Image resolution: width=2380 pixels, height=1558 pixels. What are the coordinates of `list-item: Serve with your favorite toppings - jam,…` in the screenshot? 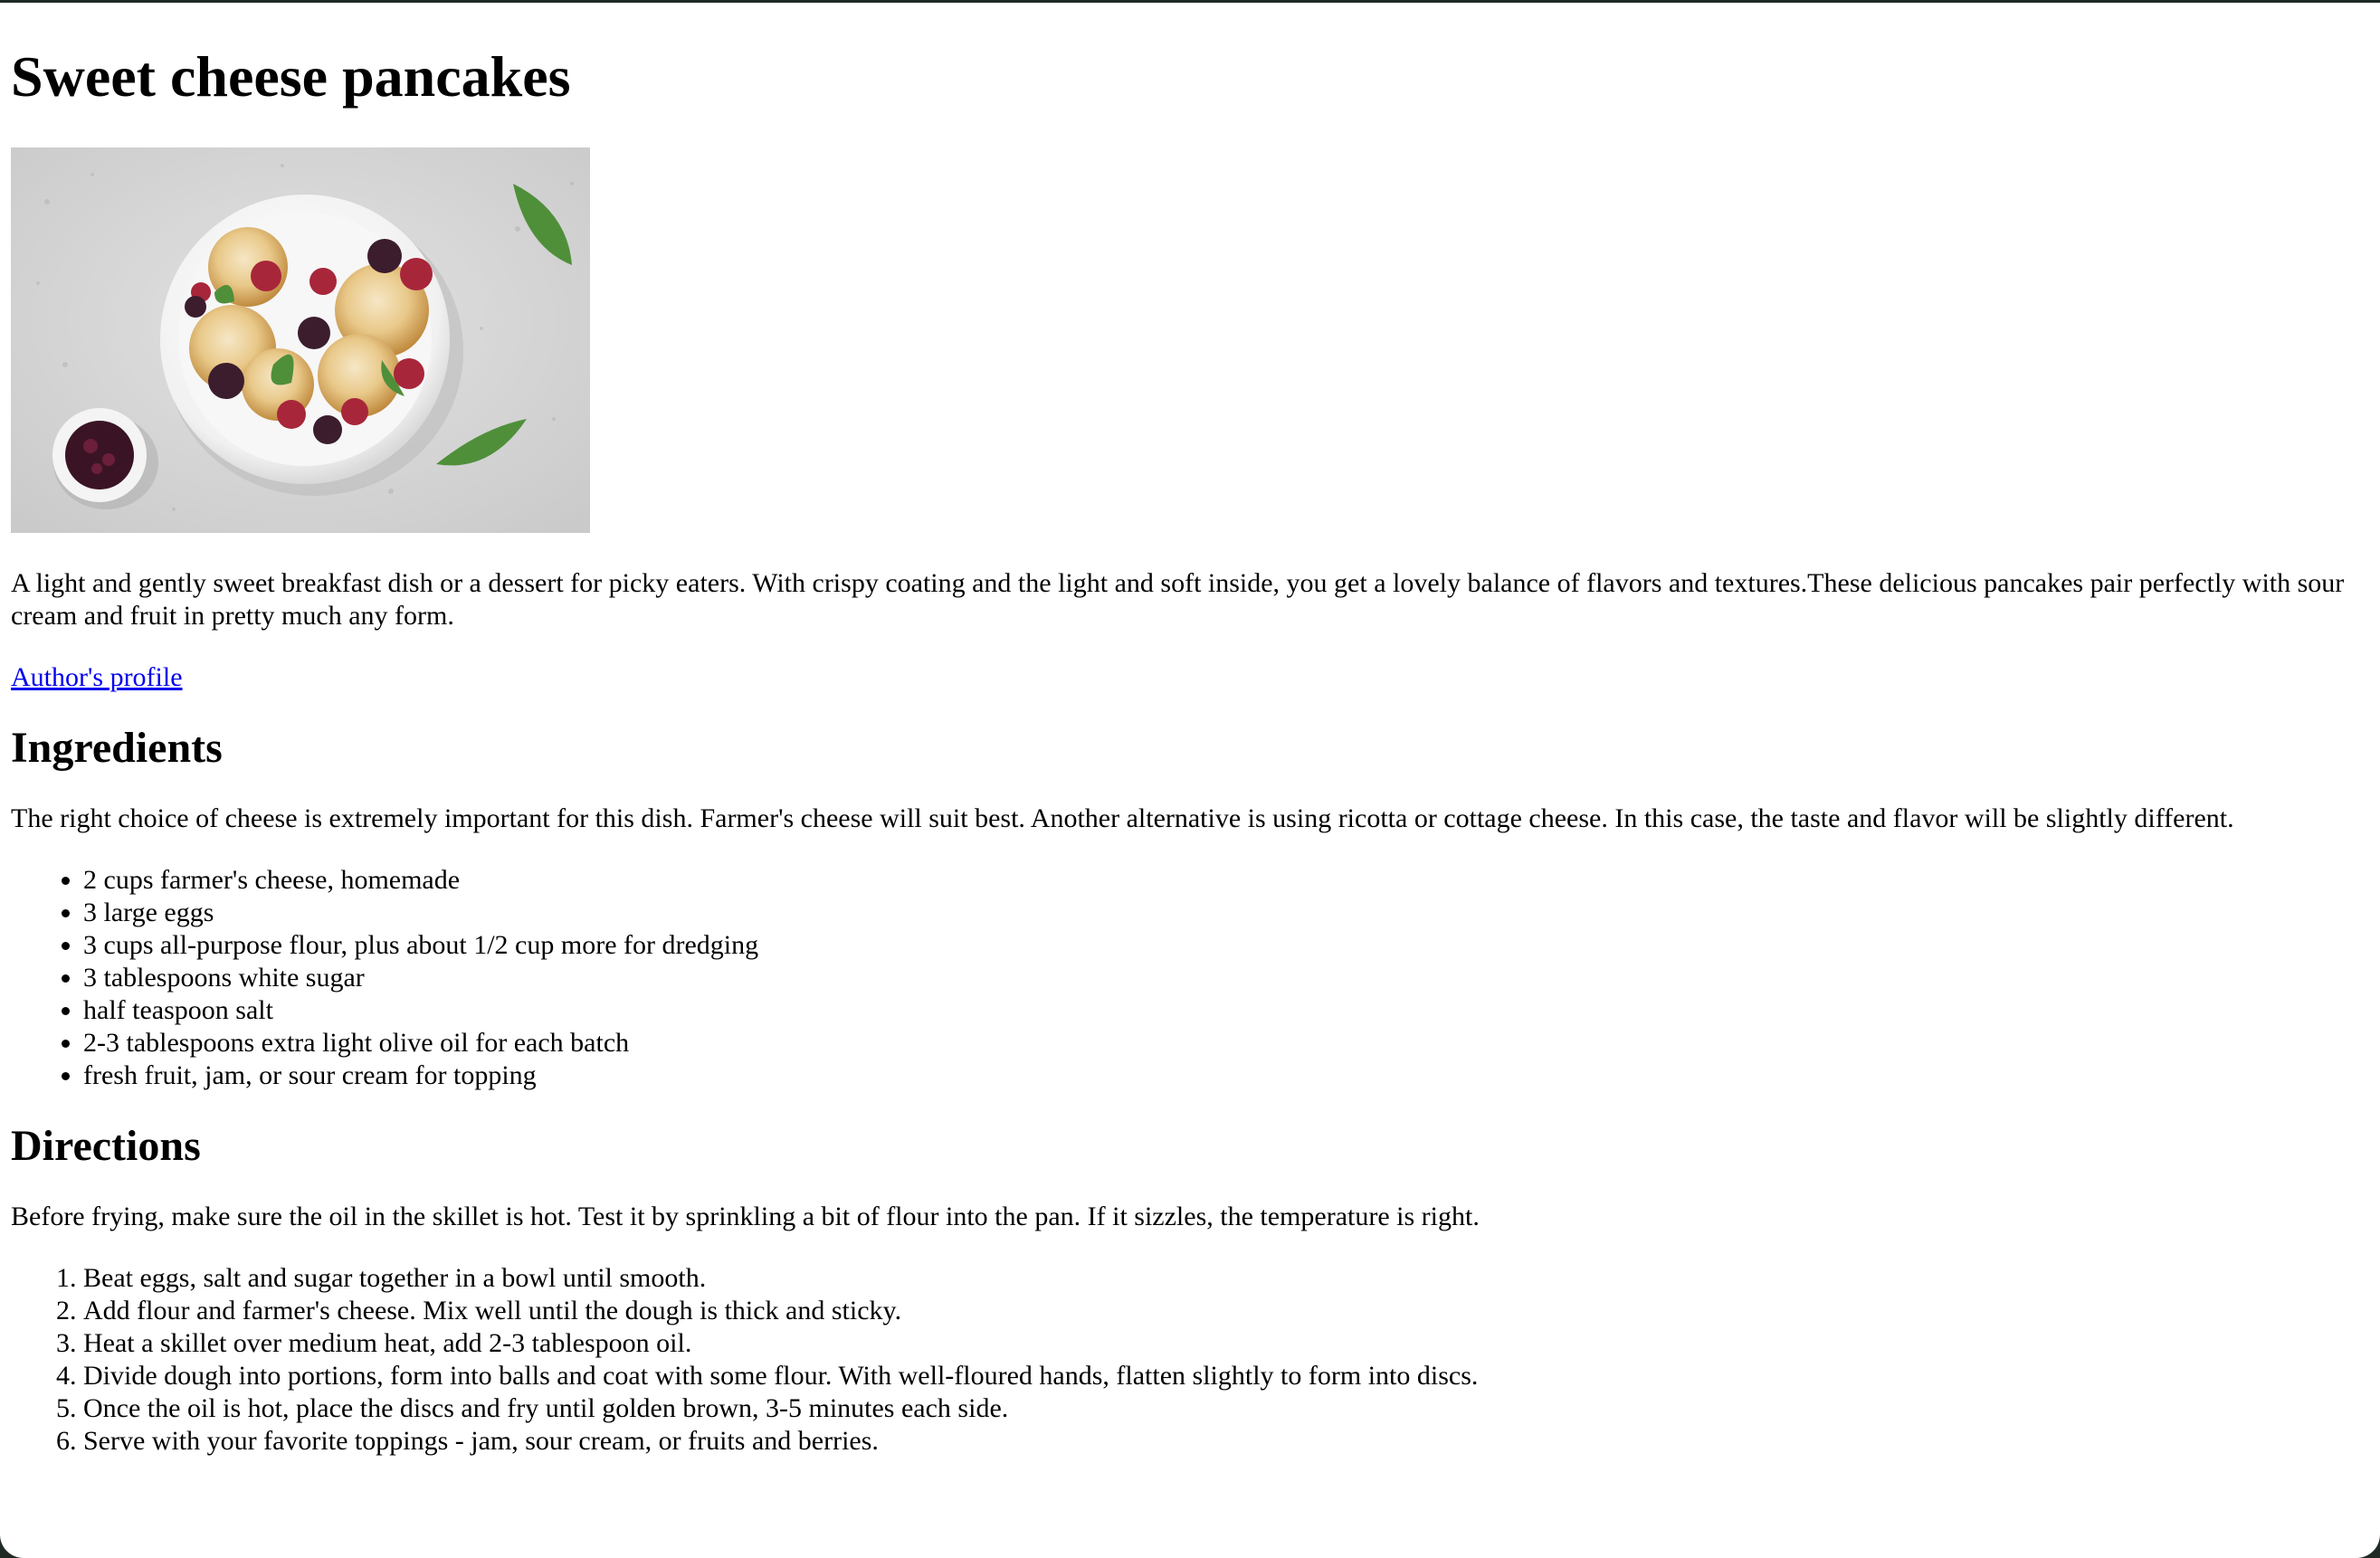 It's located at (1223, 1442).